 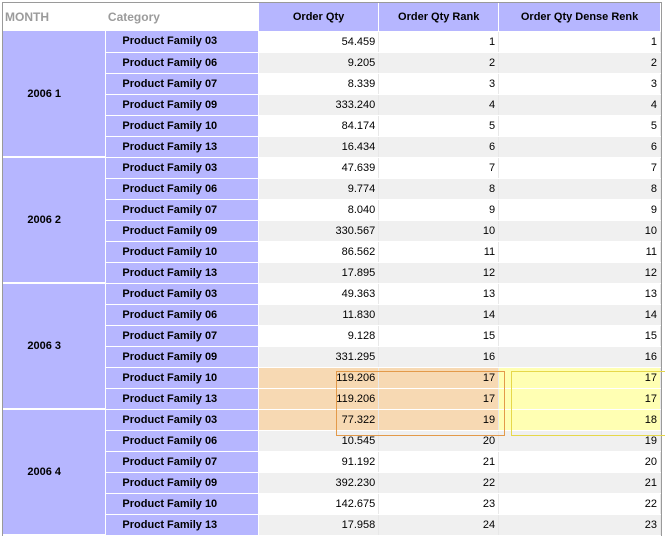 What do you see at coordinates (579, 252) in the screenshot?
I see `order-qty-dense-rank-cell: 11` at bounding box center [579, 252].